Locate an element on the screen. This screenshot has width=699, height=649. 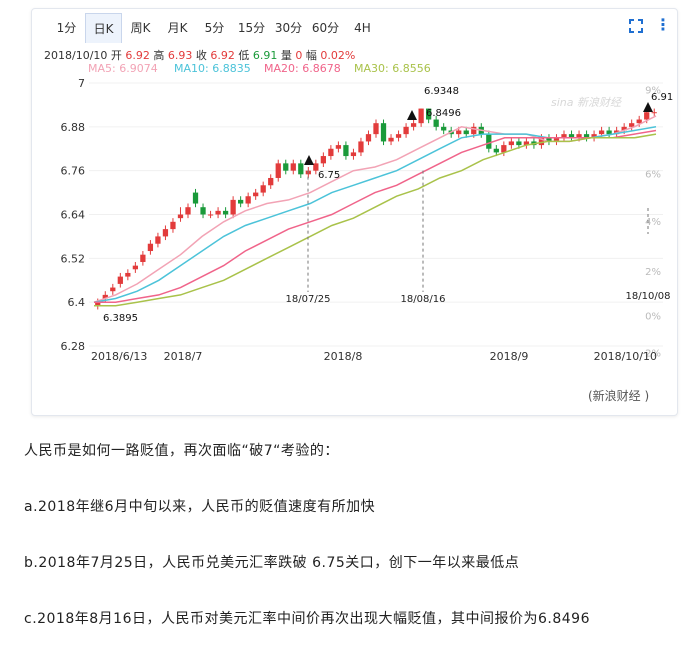
source-label: (新浪财经 ) is located at coordinates (619, 396).